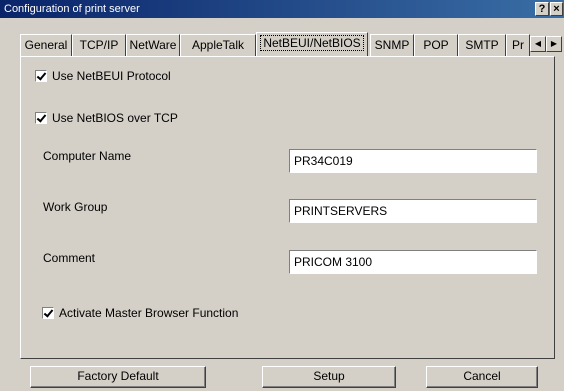 The height and width of the screenshot is (391, 564). What do you see at coordinates (111, 76) in the screenshot?
I see `use-netbeui-label: Use NetBEUI Protocol` at bounding box center [111, 76].